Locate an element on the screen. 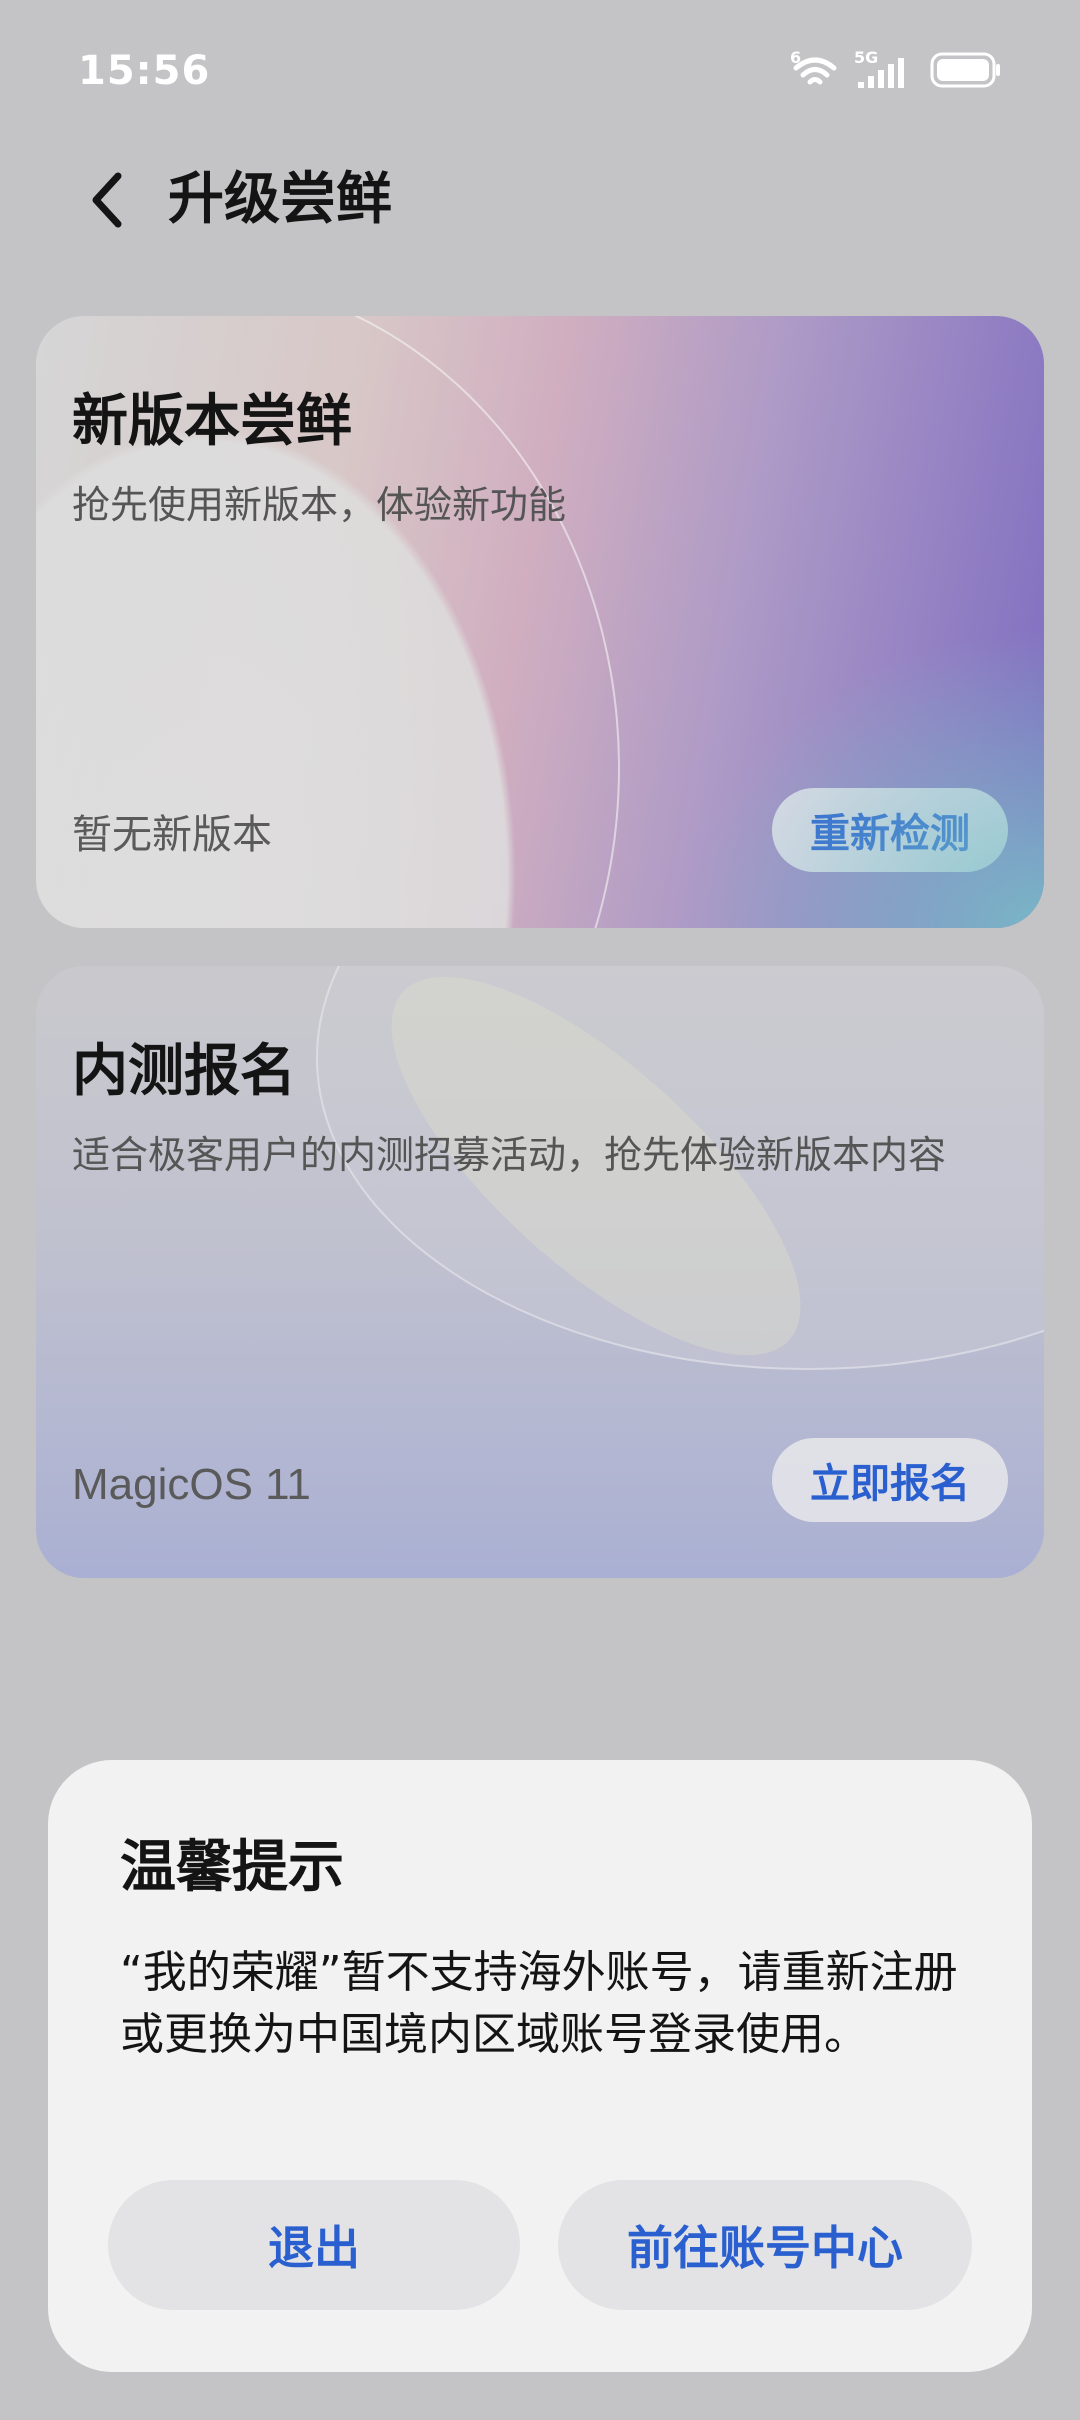 The width and height of the screenshot is (1080, 2420). card-title: 新版本尝鲜 is located at coordinates (212, 421).